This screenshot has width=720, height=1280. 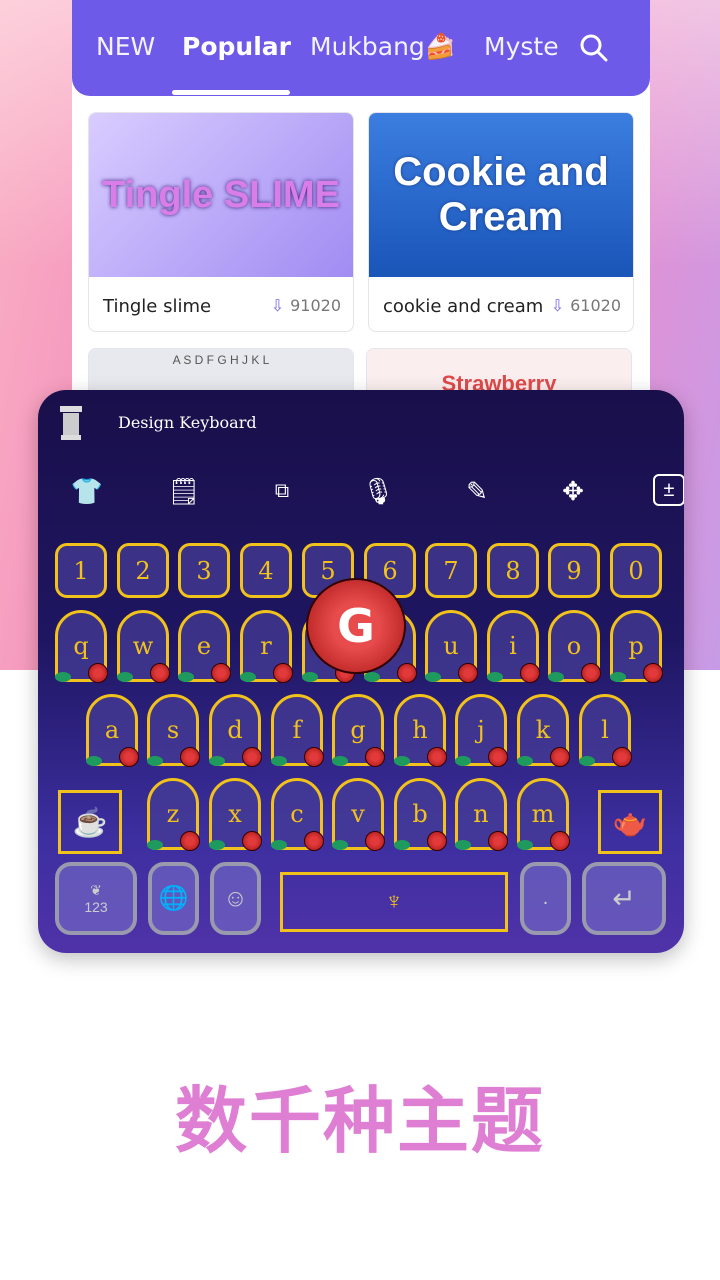 I want to click on key-d: d, so click(x=235, y=730).